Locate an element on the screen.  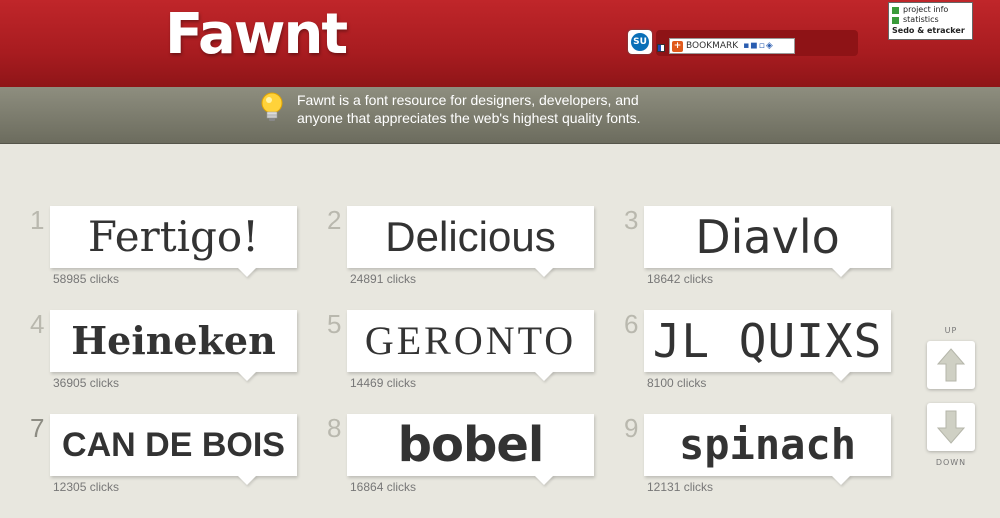
delicious-icon is located at coordinates (661, 48).